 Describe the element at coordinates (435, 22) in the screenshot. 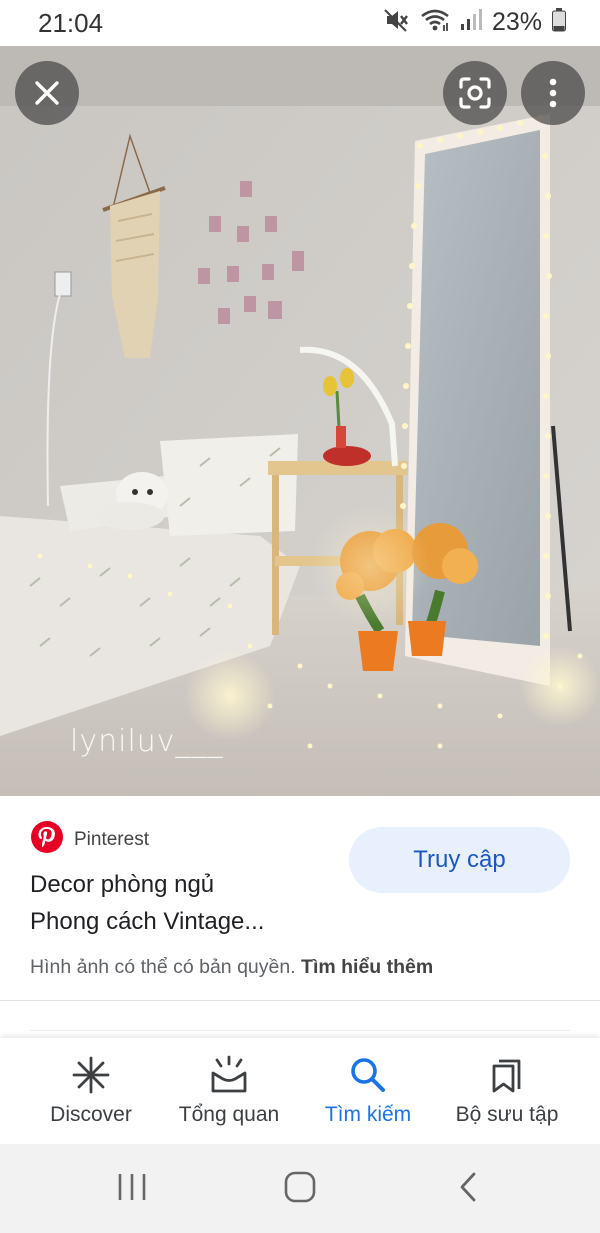

I see `wifi-icon` at that location.